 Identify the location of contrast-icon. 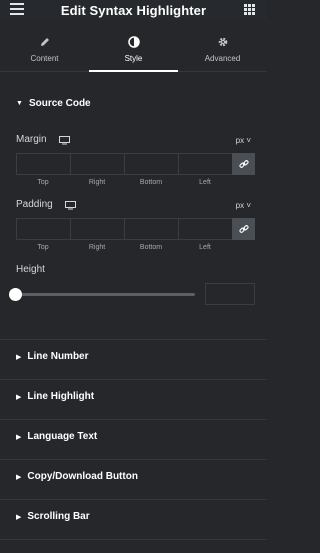
(133, 42).